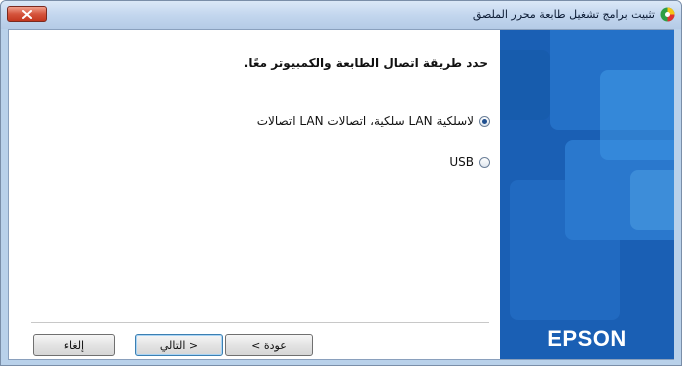 This screenshot has height=366, width=682. What do you see at coordinates (365, 63) in the screenshot?
I see `connection-heading: حدد طريقة اتصال الطابعة والكمبيوتر معًا.` at bounding box center [365, 63].